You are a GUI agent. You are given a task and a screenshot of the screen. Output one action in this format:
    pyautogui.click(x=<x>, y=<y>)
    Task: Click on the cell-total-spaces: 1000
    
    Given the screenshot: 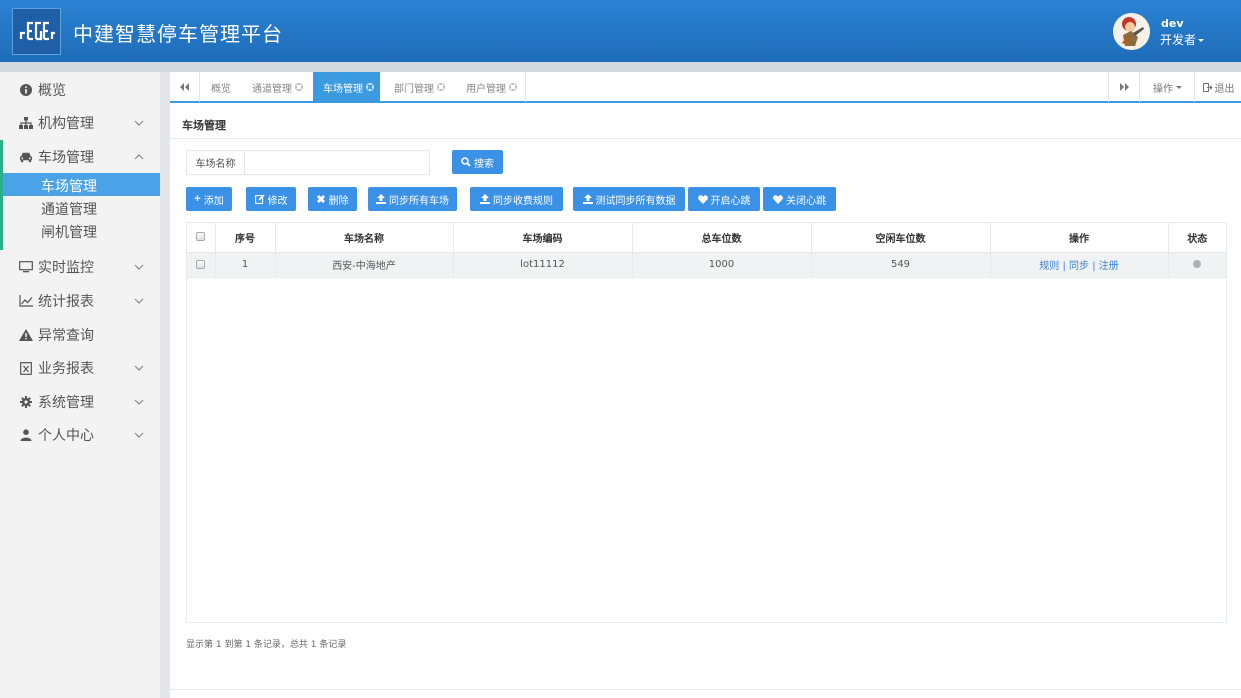 What is the action you would take?
    pyautogui.click(x=722, y=265)
    